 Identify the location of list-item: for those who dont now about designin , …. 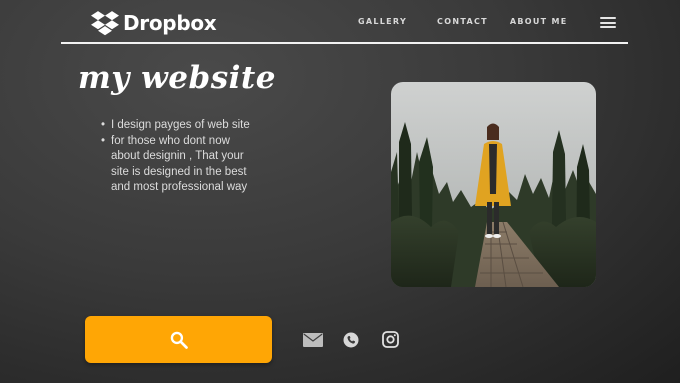
(179, 165).